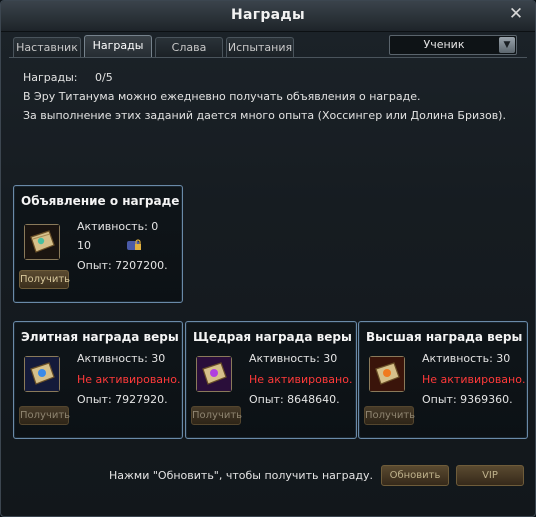 The image size is (536, 517). What do you see at coordinates (293, 358) in the screenshot?
I see `generous-faith-activity: Активность: 30` at bounding box center [293, 358].